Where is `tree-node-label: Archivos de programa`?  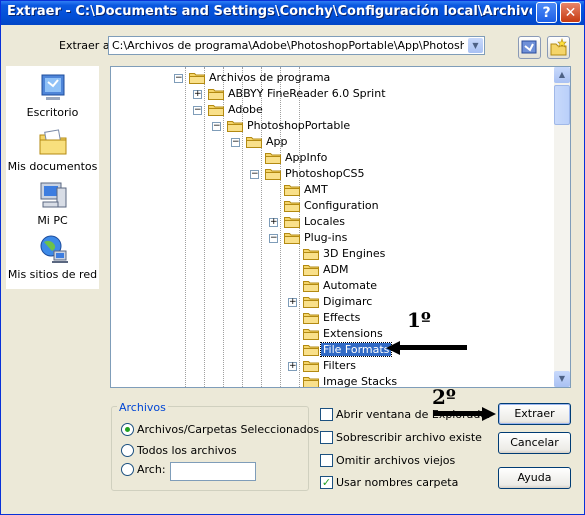 tree-node-label: Archivos de programa is located at coordinates (270, 77).